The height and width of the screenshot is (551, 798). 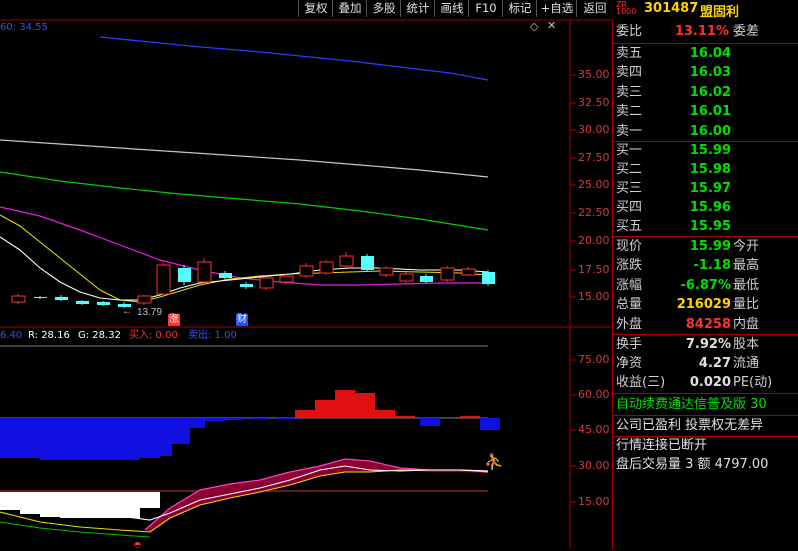 What do you see at coordinates (49, 335) in the screenshot?
I see `indicator-r: R: 28.16` at bounding box center [49, 335].